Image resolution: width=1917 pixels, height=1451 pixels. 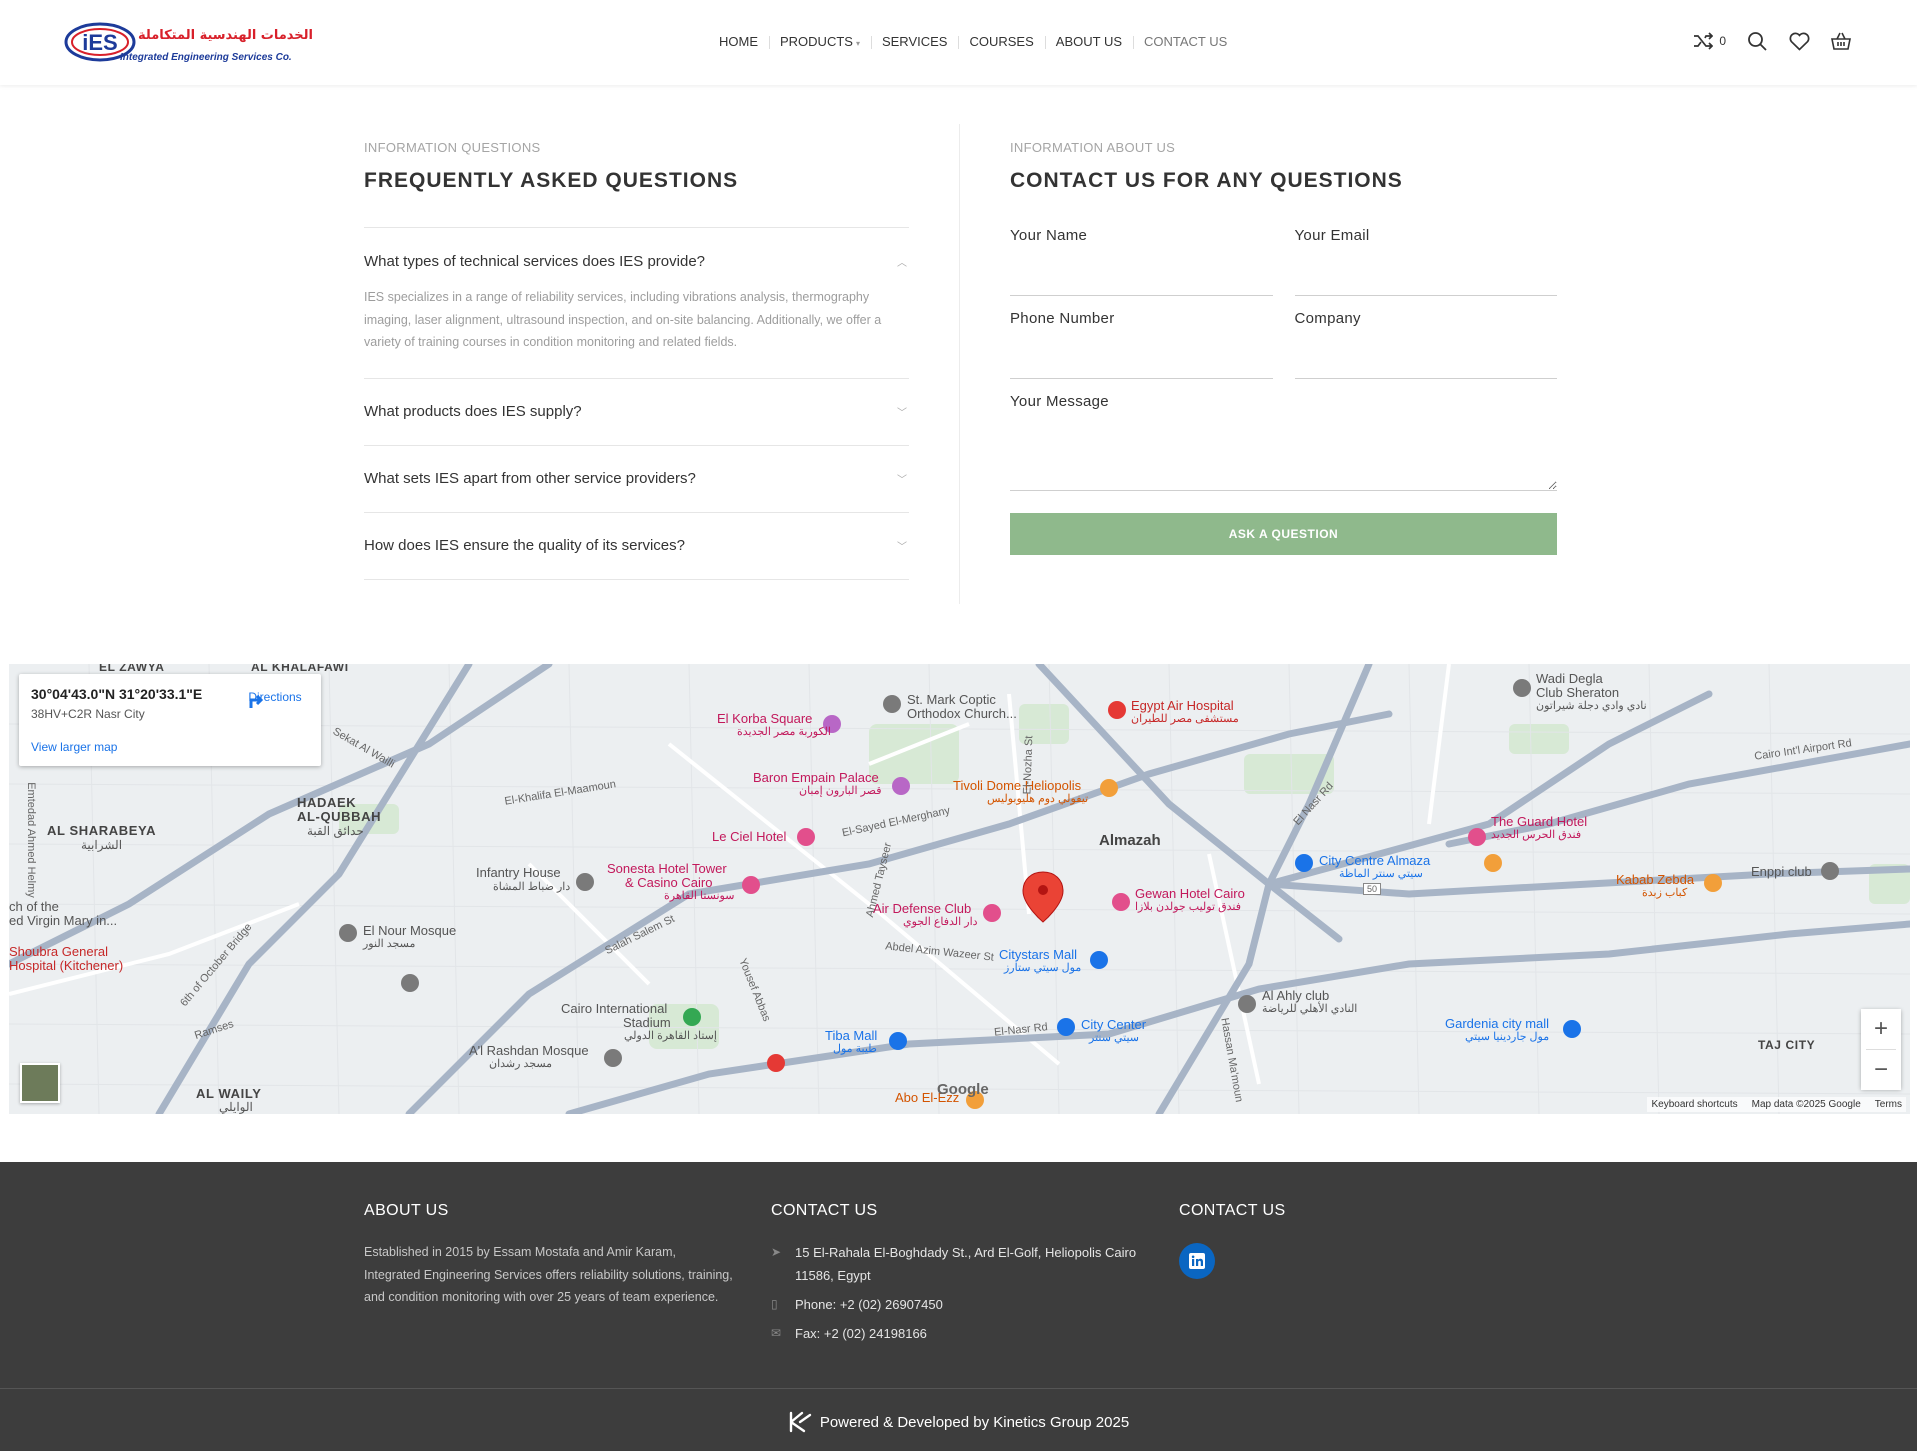 I want to click on basket-icon, so click(x=1841, y=41).